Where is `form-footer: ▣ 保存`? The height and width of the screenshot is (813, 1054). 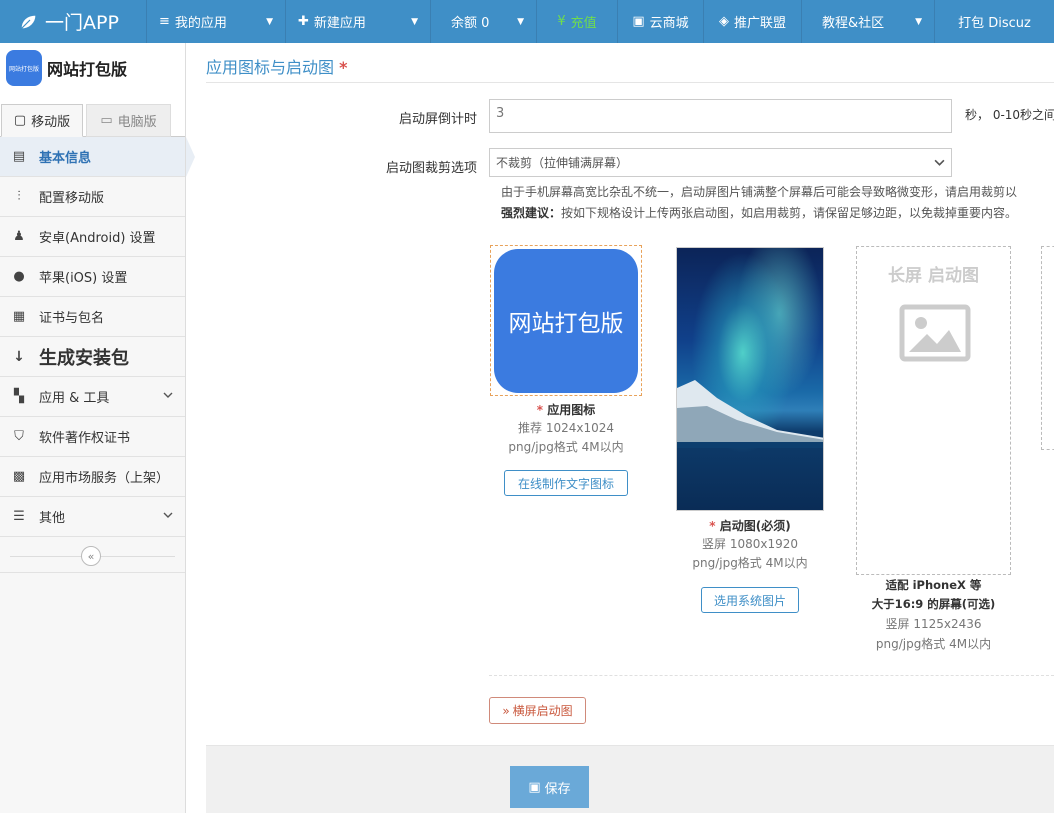
form-footer: ▣ 保存 is located at coordinates (630, 779).